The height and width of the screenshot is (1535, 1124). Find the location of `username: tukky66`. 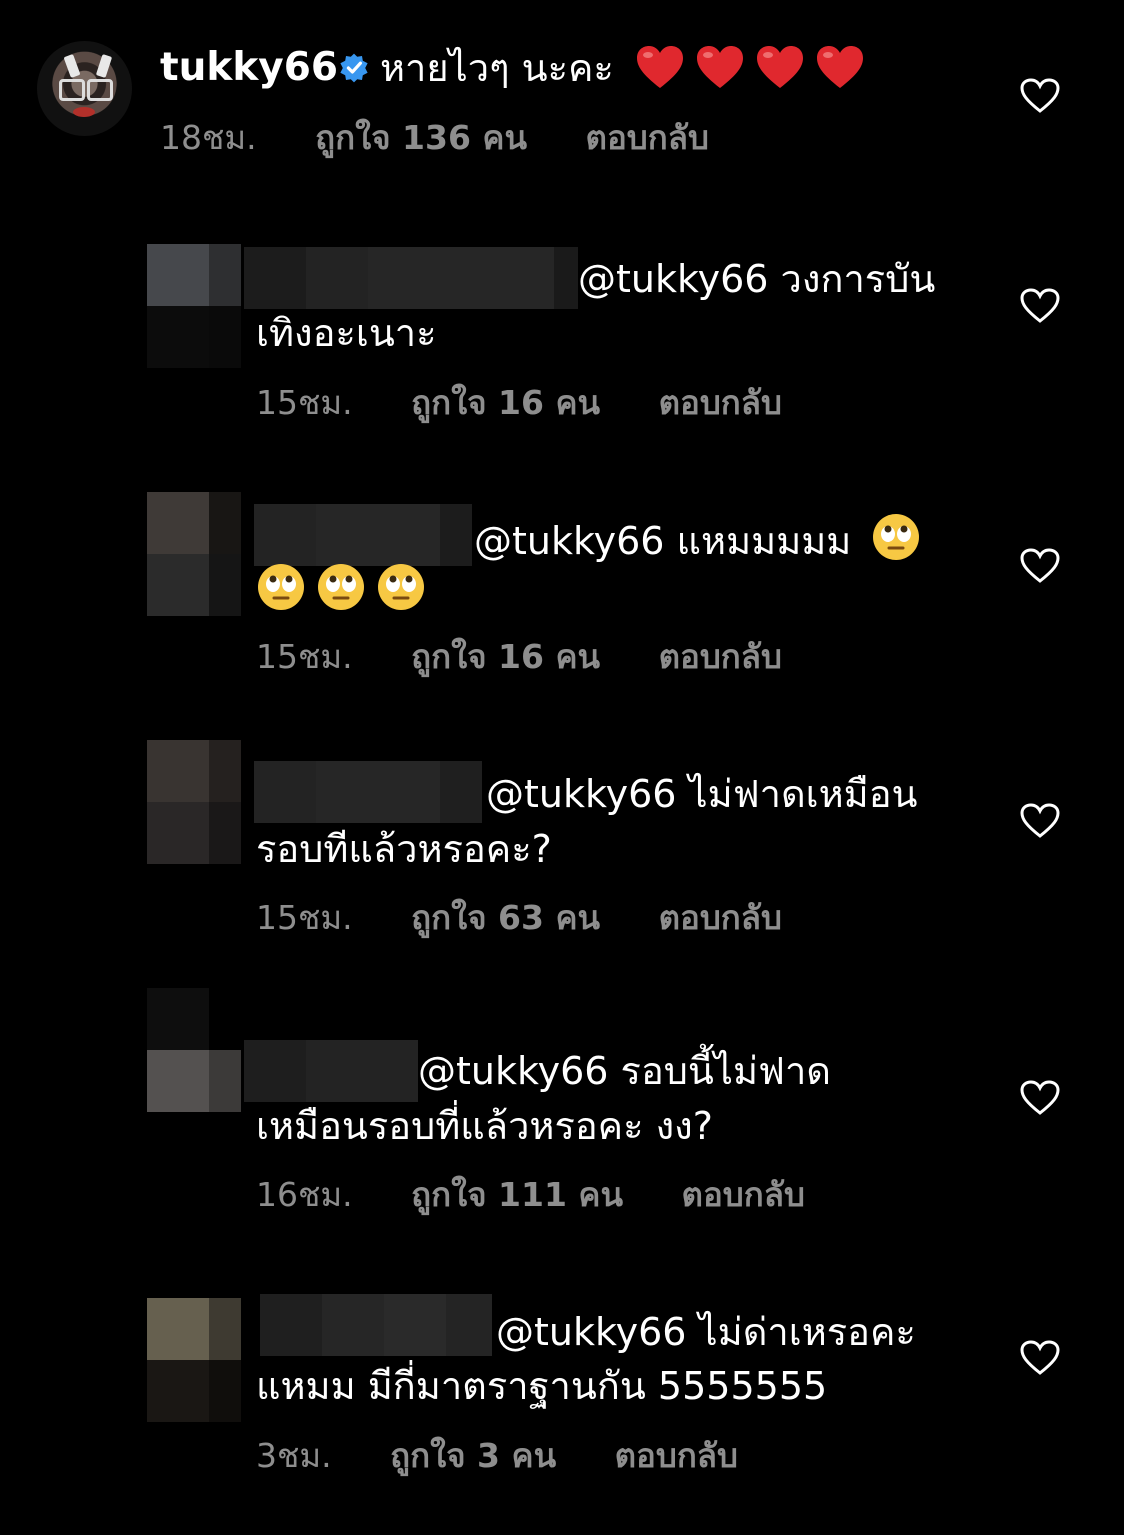

username: tukky66 is located at coordinates (249, 68).